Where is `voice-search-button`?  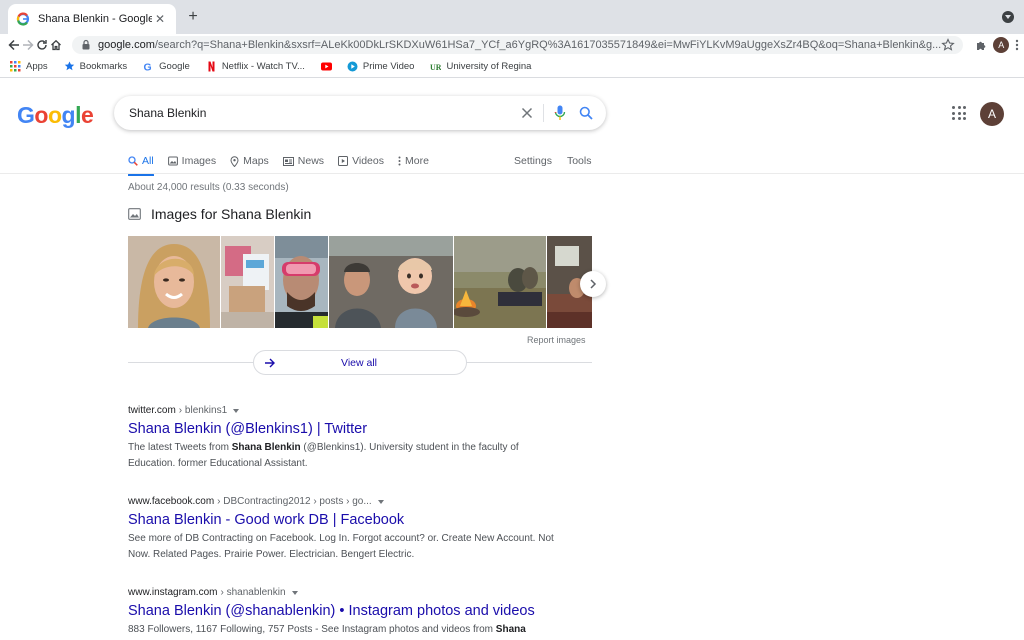
voice-search-button is located at coordinates (560, 113).